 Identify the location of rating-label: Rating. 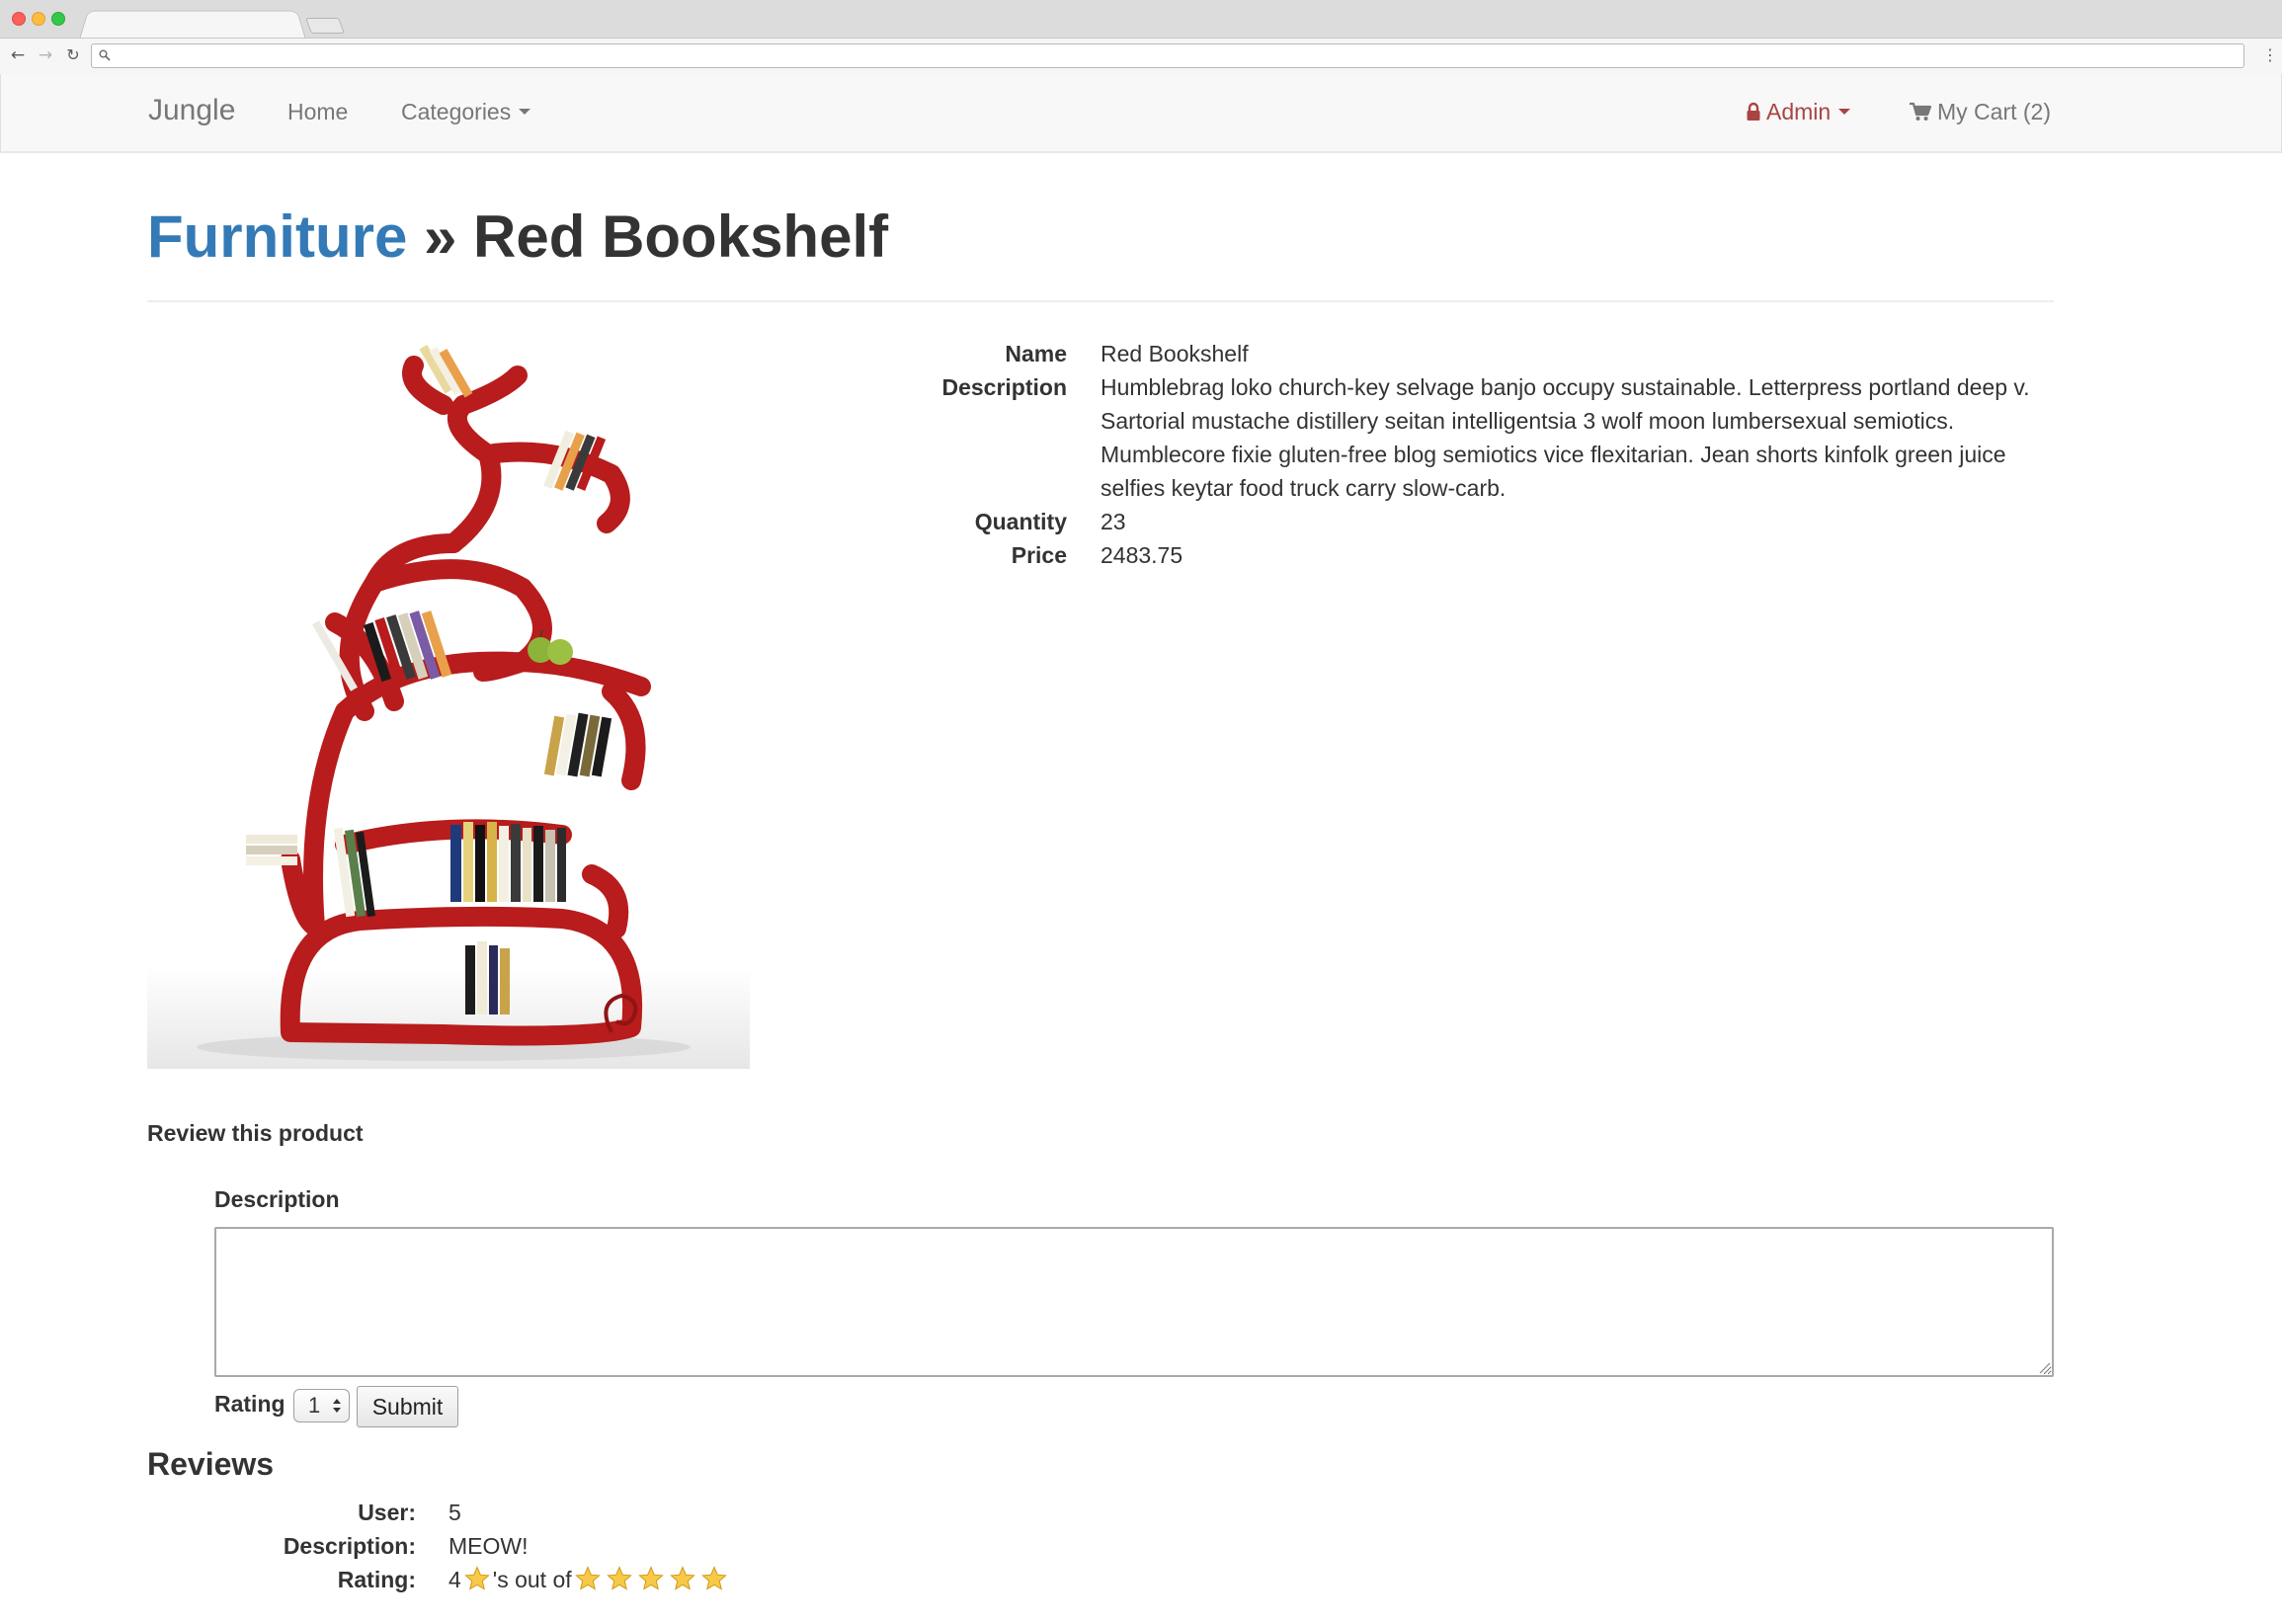
(249, 1404).